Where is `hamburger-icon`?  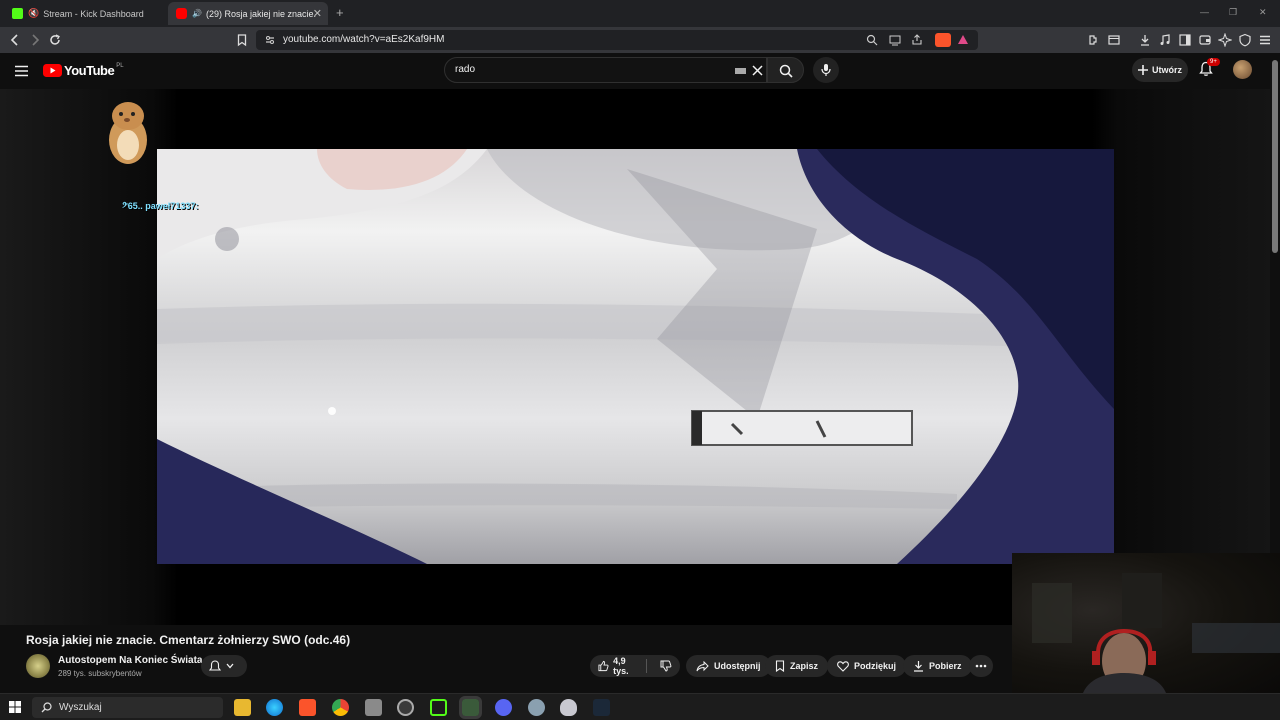 hamburger-icon is located at coordinates (21, 71).